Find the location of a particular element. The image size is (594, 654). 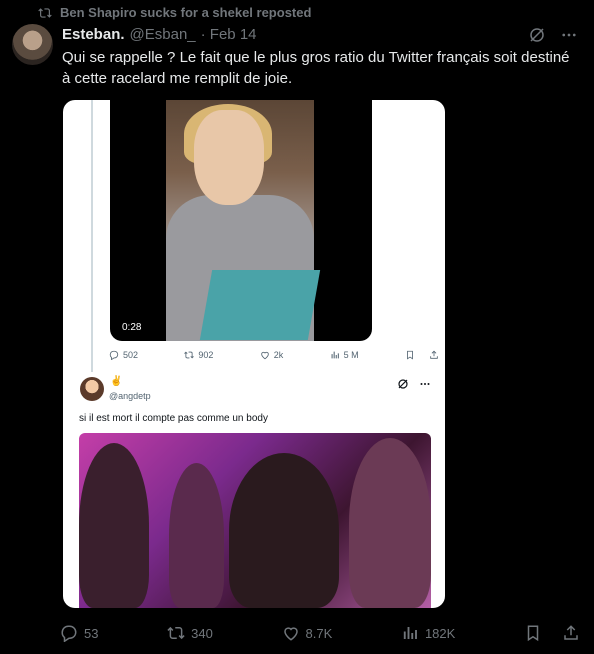

embedded-reply: 502 is located at coordinates (123, 355).